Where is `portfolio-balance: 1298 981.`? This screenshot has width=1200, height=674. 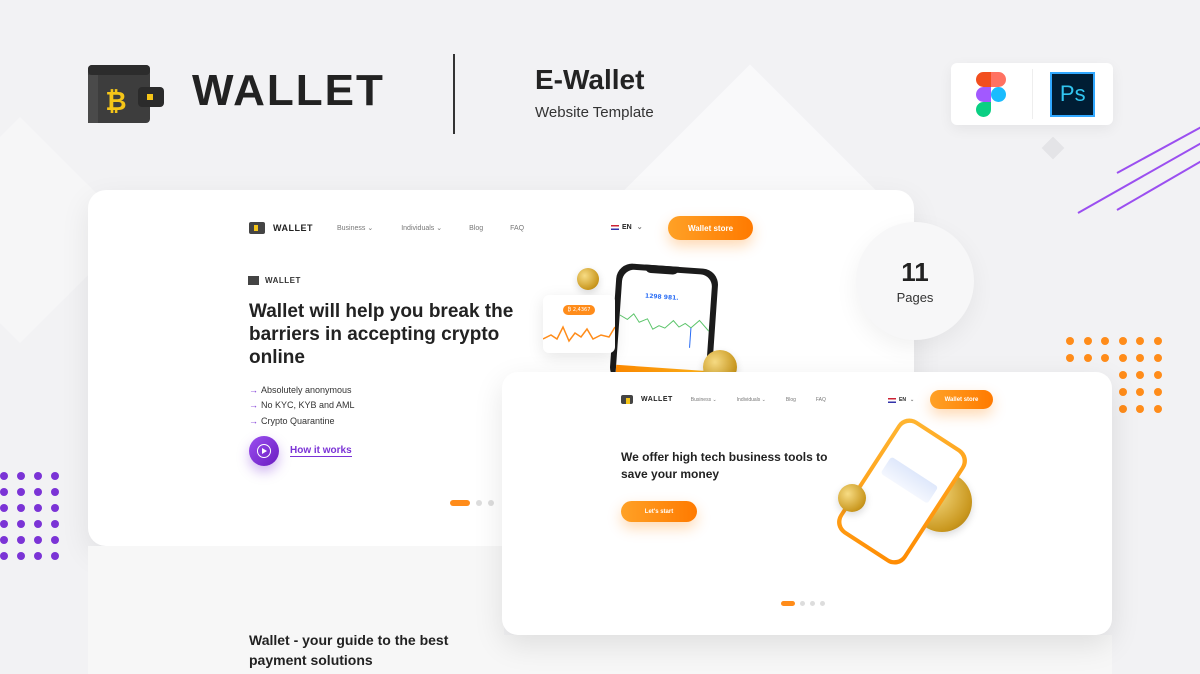
portfolio-balance: 1298 981. is located at coordinates (661, 297).